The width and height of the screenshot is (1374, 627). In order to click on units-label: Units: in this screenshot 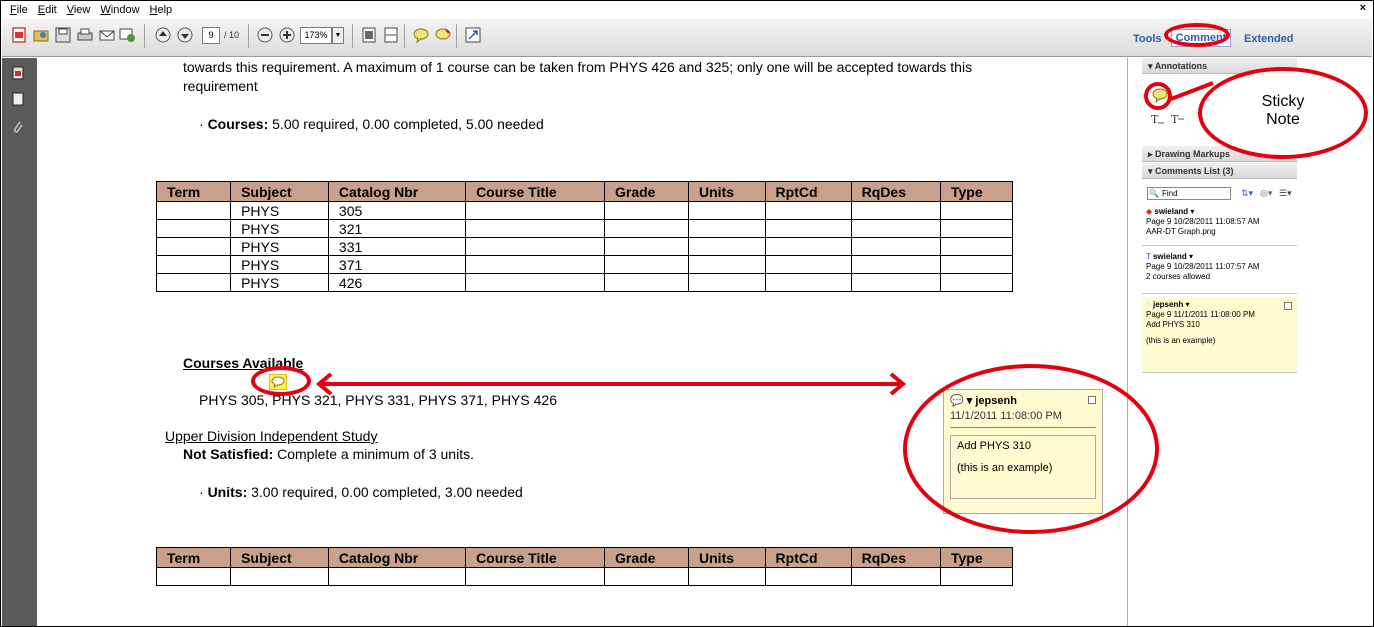, I will do `click(227, 492)`.